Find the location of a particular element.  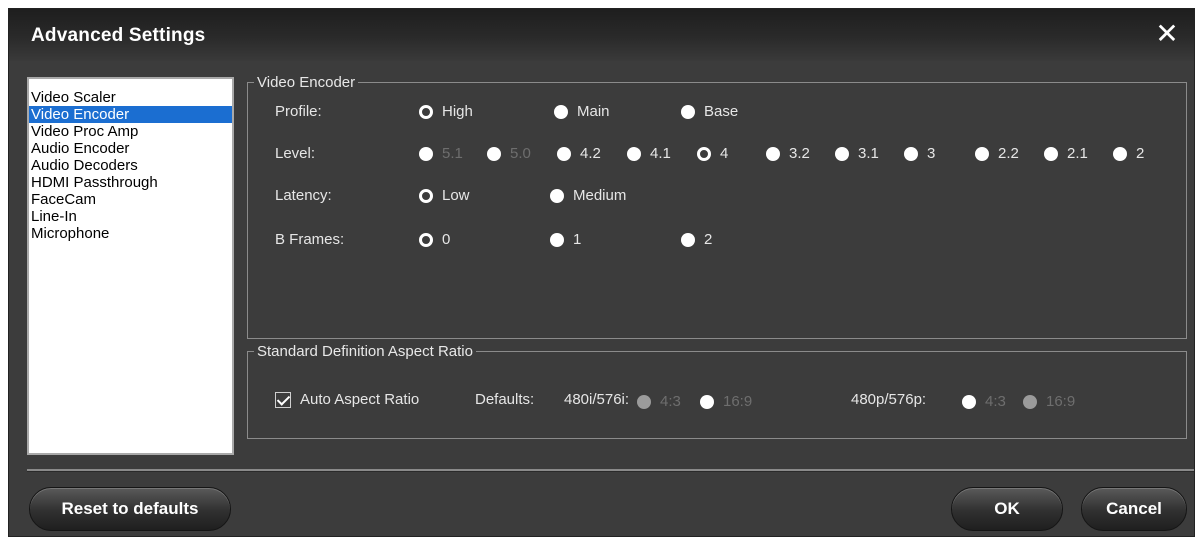

dialog-title: Advanced Settings is located at coordinates (118, 35).